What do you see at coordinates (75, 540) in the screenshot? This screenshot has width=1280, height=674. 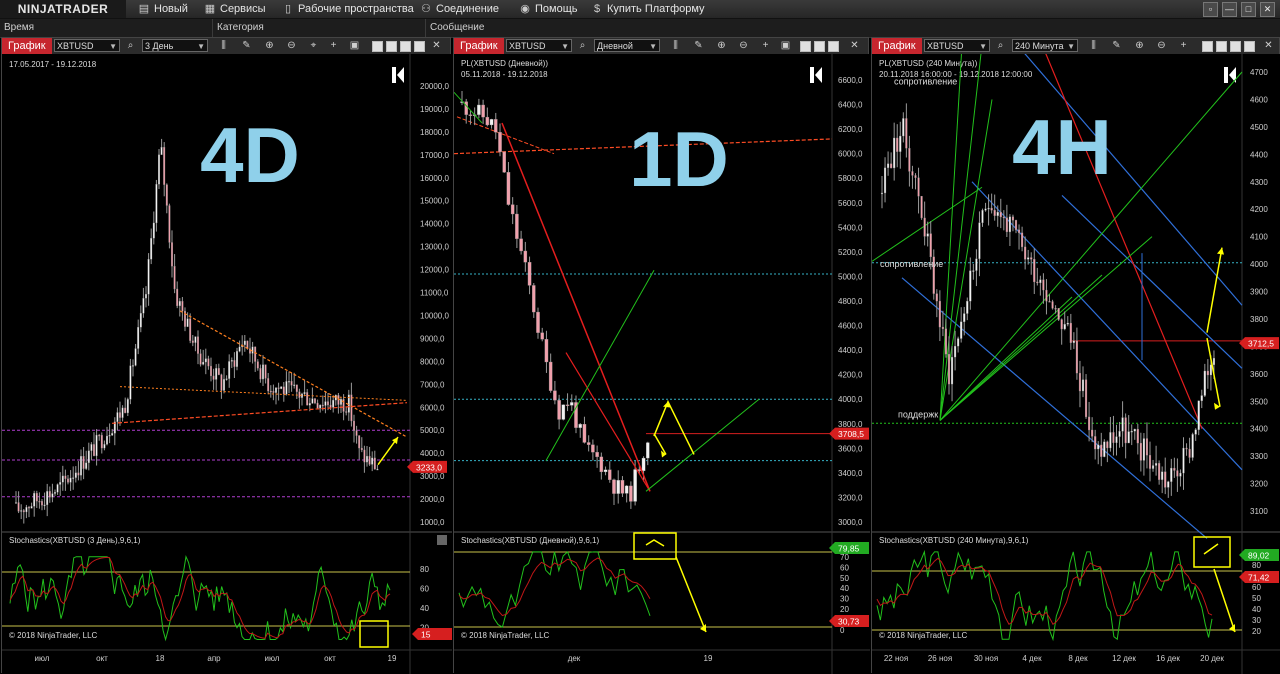 I see `oscillator-label: Stochastics(XBTUSD (3 День),9,6,1)` at bounding box center [75, 540].